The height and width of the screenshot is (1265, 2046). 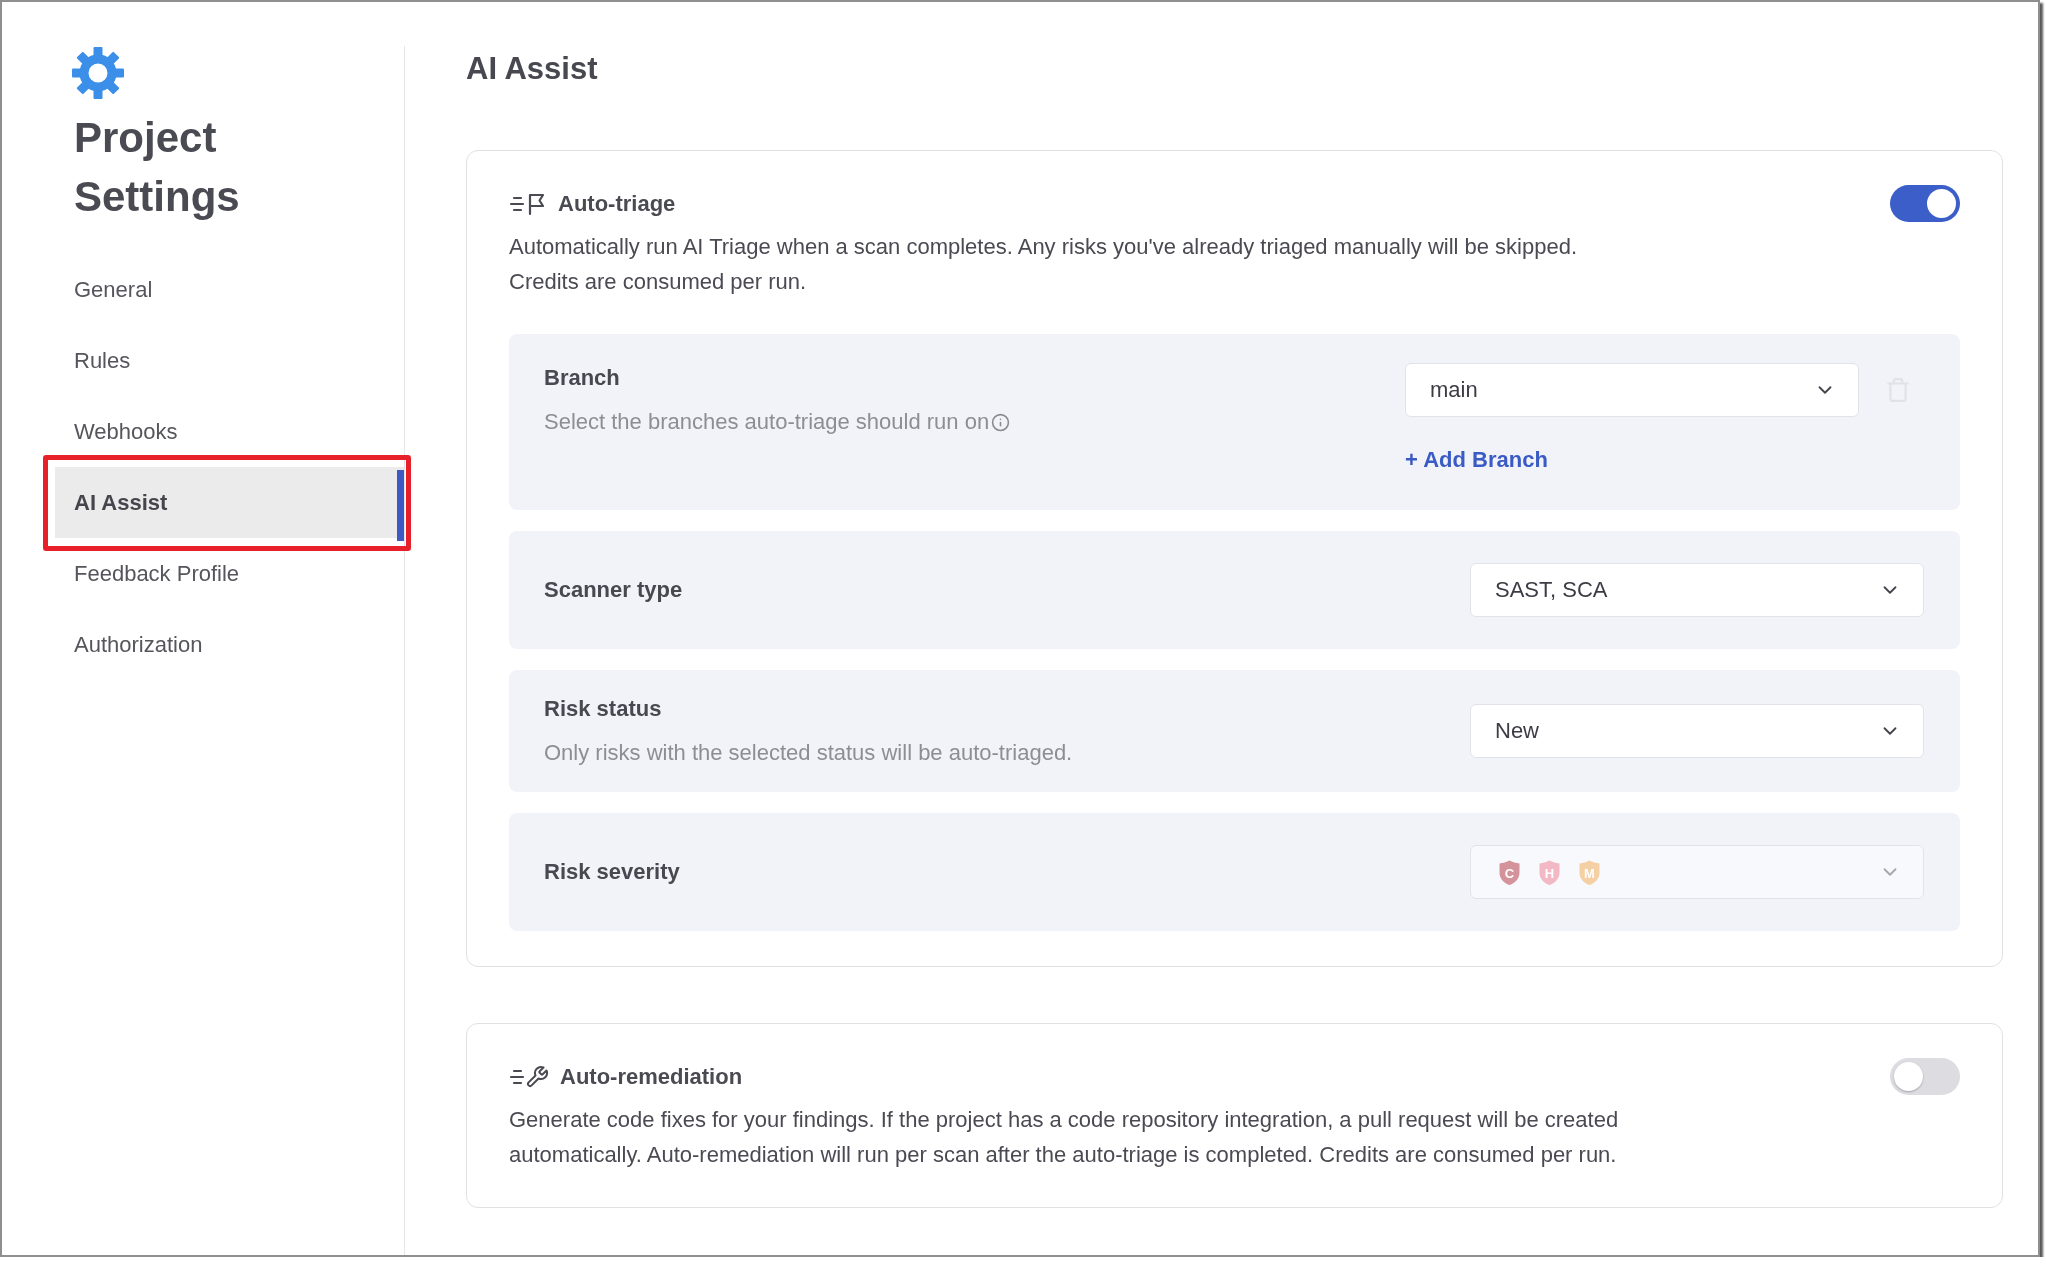 What do you see at coordinates (612, 872) in the screenshot?
I see `setting-label: Risk severity` at bounding box center [612, 872].